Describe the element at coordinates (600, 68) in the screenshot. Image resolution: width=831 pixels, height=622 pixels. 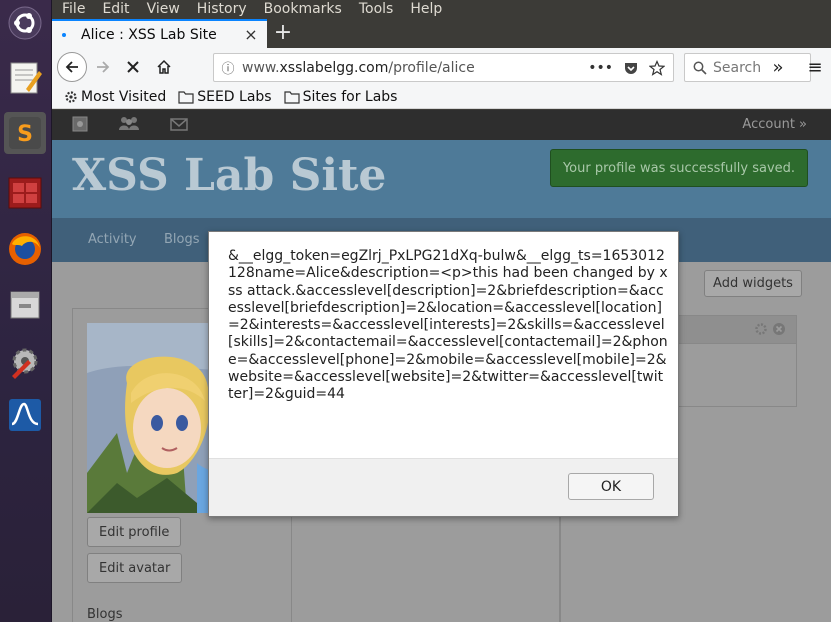
I see `page-actions-icon: •••` at that location.